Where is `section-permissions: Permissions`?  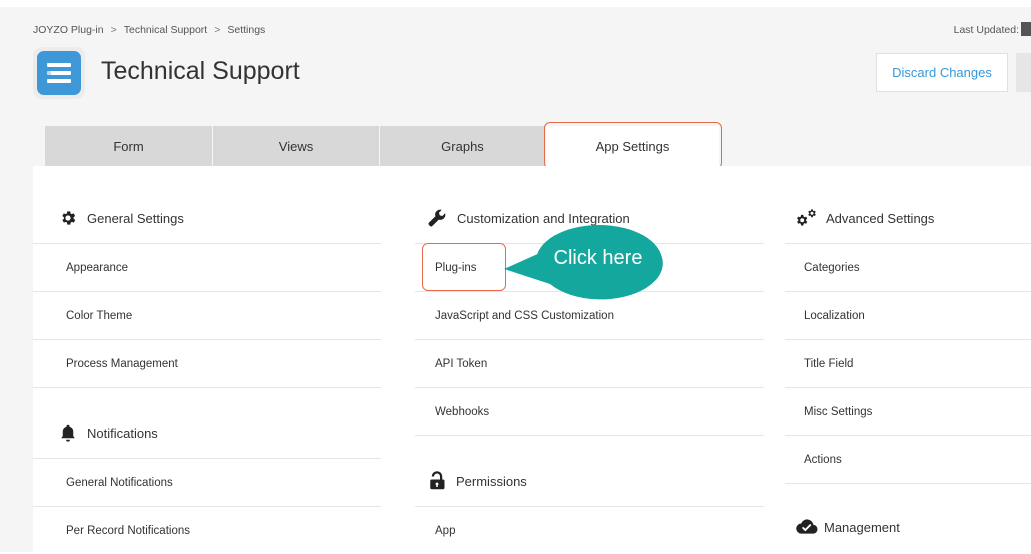
section-permissions: Permissions is located at coordinates (589, 481).